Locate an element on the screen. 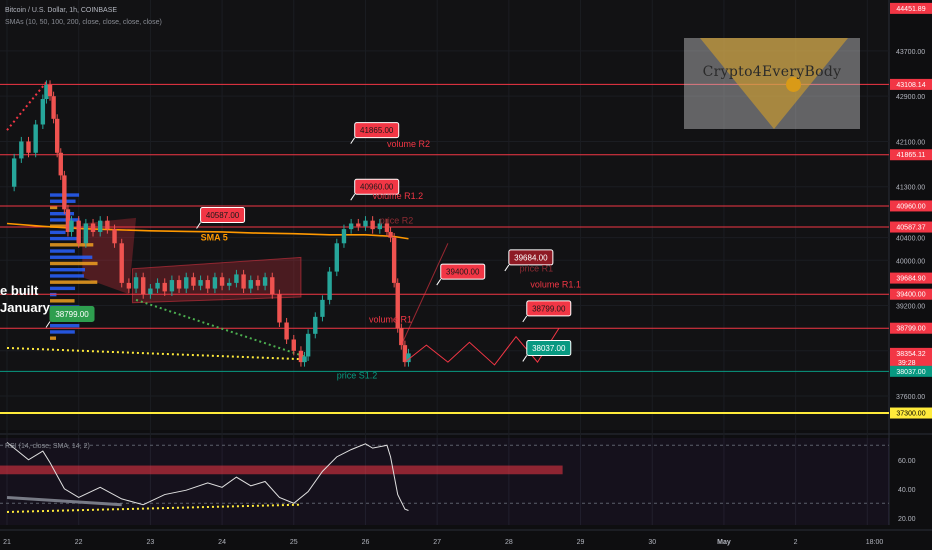 The width and height of the screenshot is (932, 550). price-axis-tick: 39200.00 is located at coordinates (910, 307).